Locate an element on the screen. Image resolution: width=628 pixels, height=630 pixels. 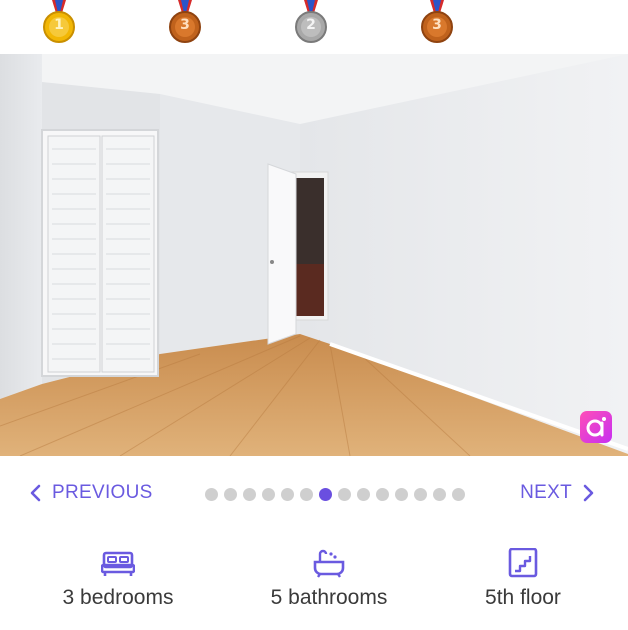
bedrooms-label: 3 bedrooms is located at coordinates (118, 597).